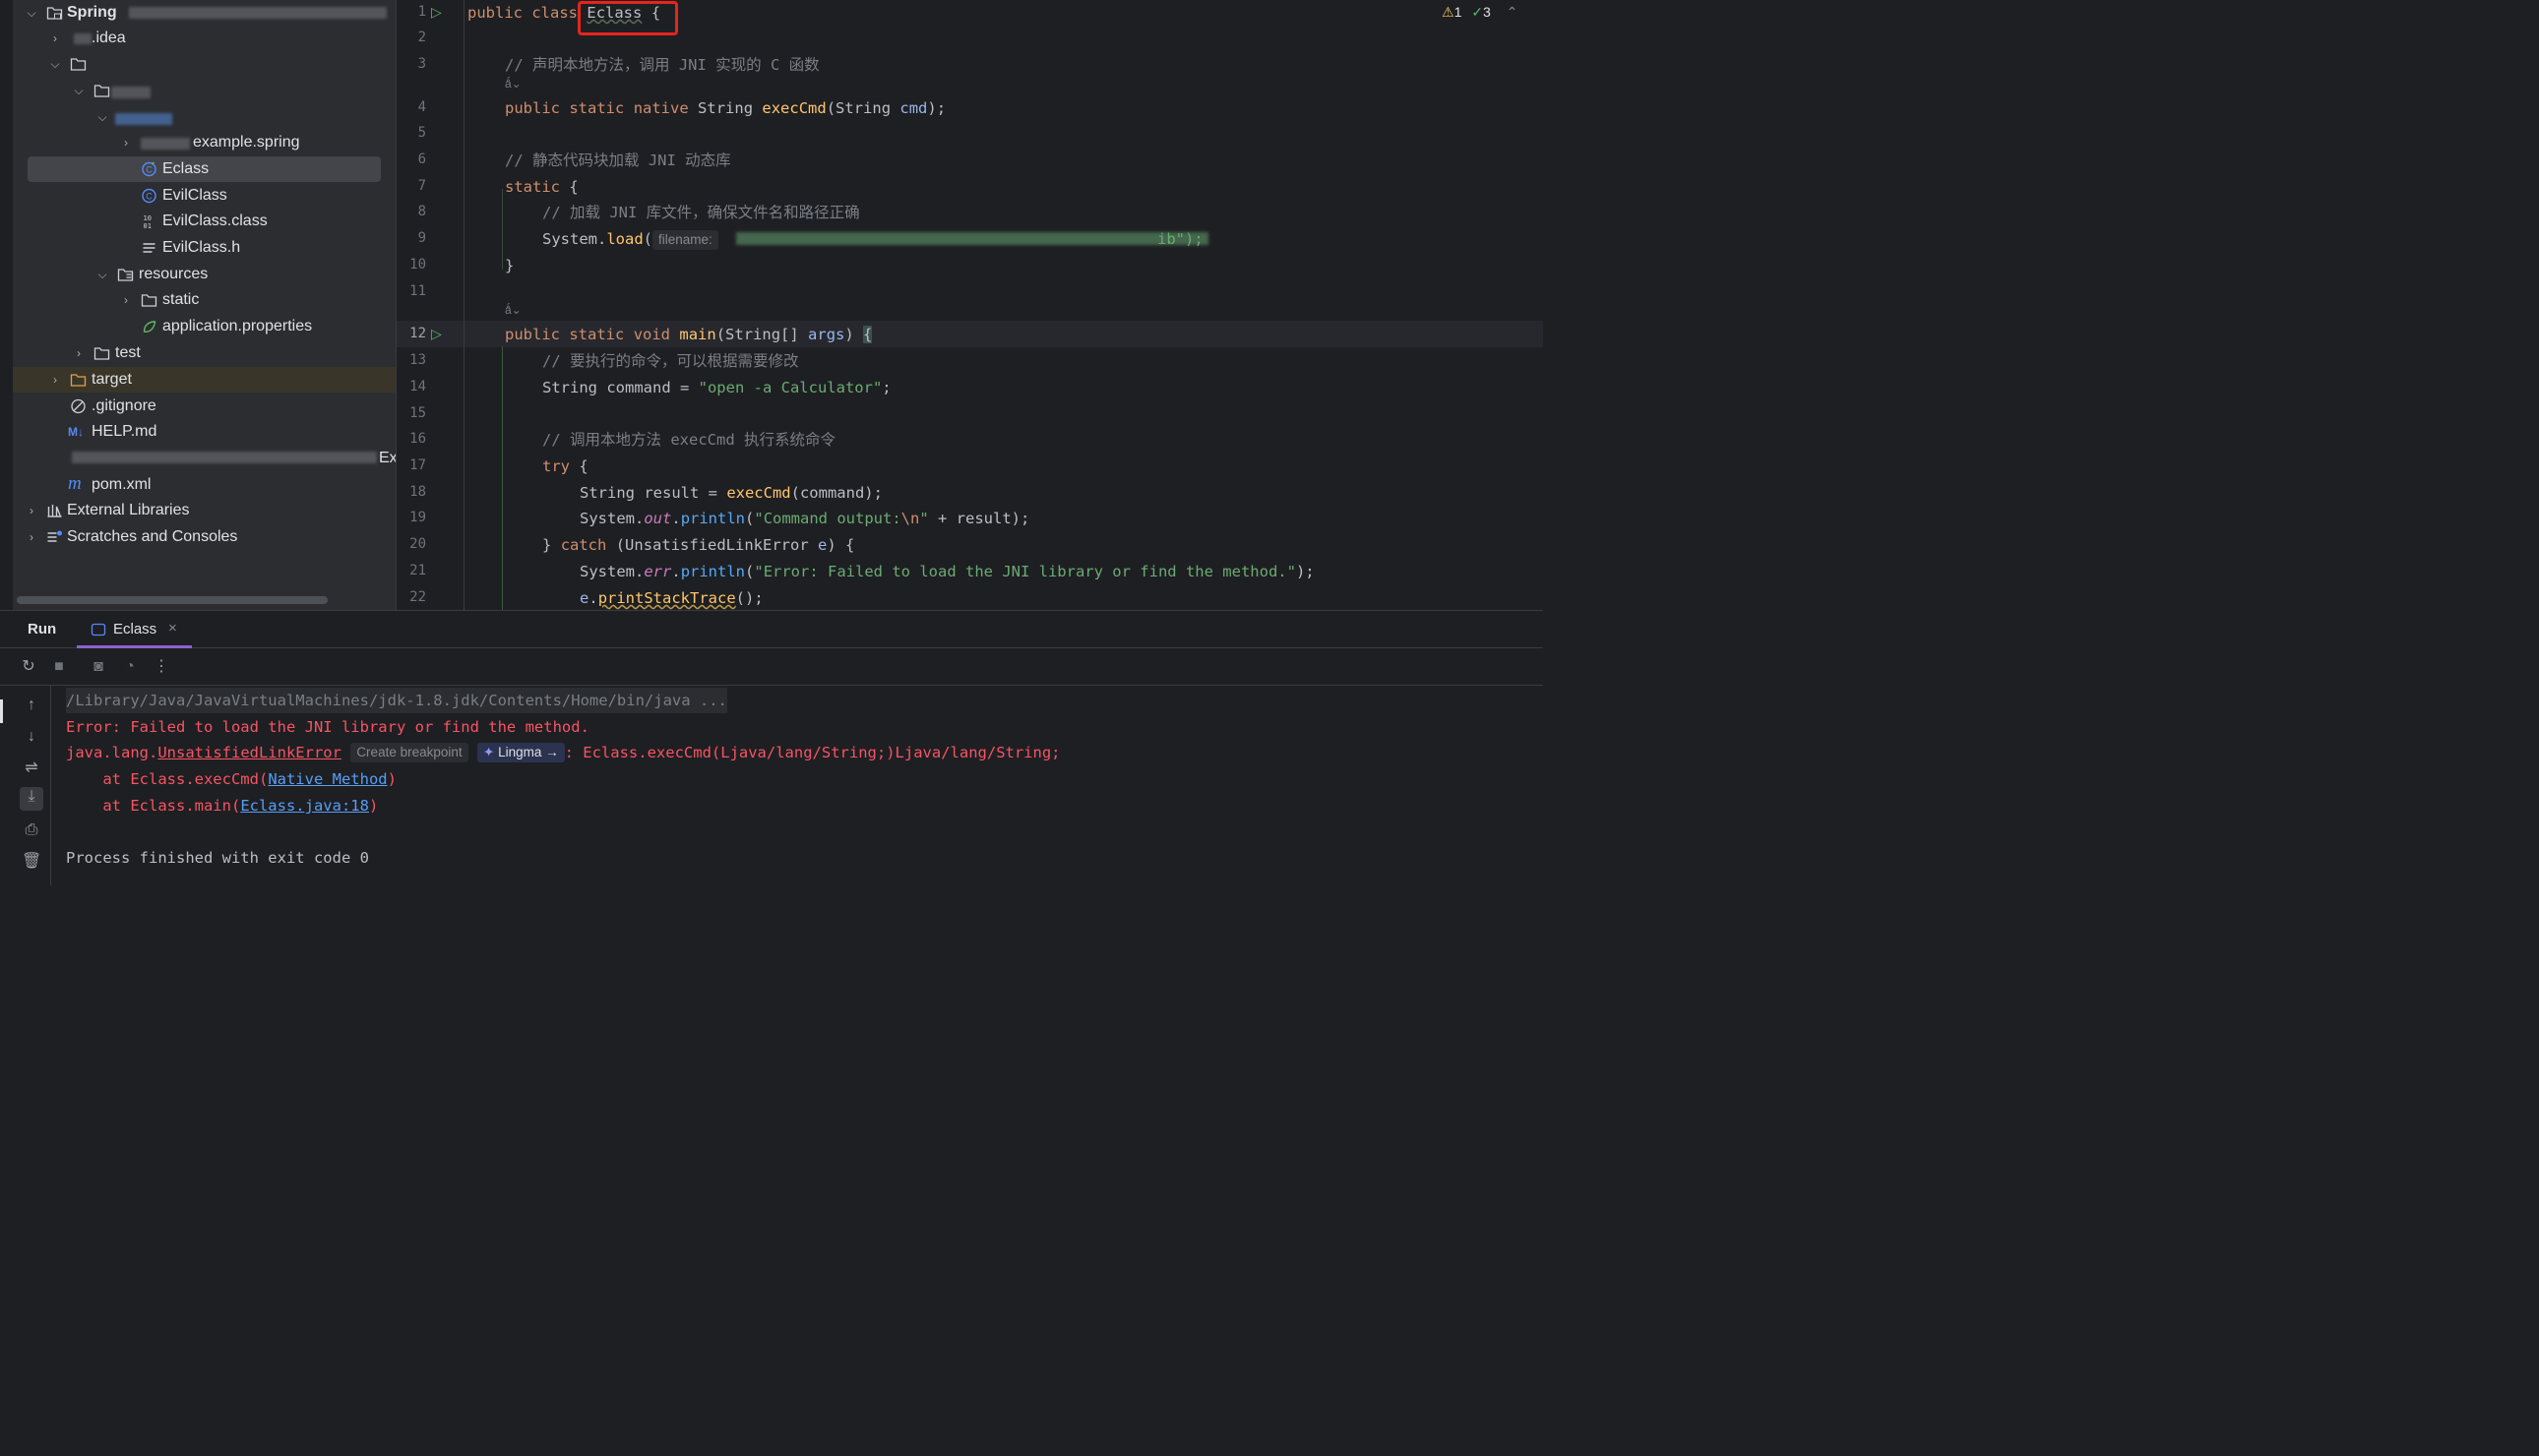 The height and width of the screenshot is (1456, 2539). What do you see at coordinates (32, 830) in the screenshot?
I see `print-icon: ⎙` at bounding box center [32, 830].